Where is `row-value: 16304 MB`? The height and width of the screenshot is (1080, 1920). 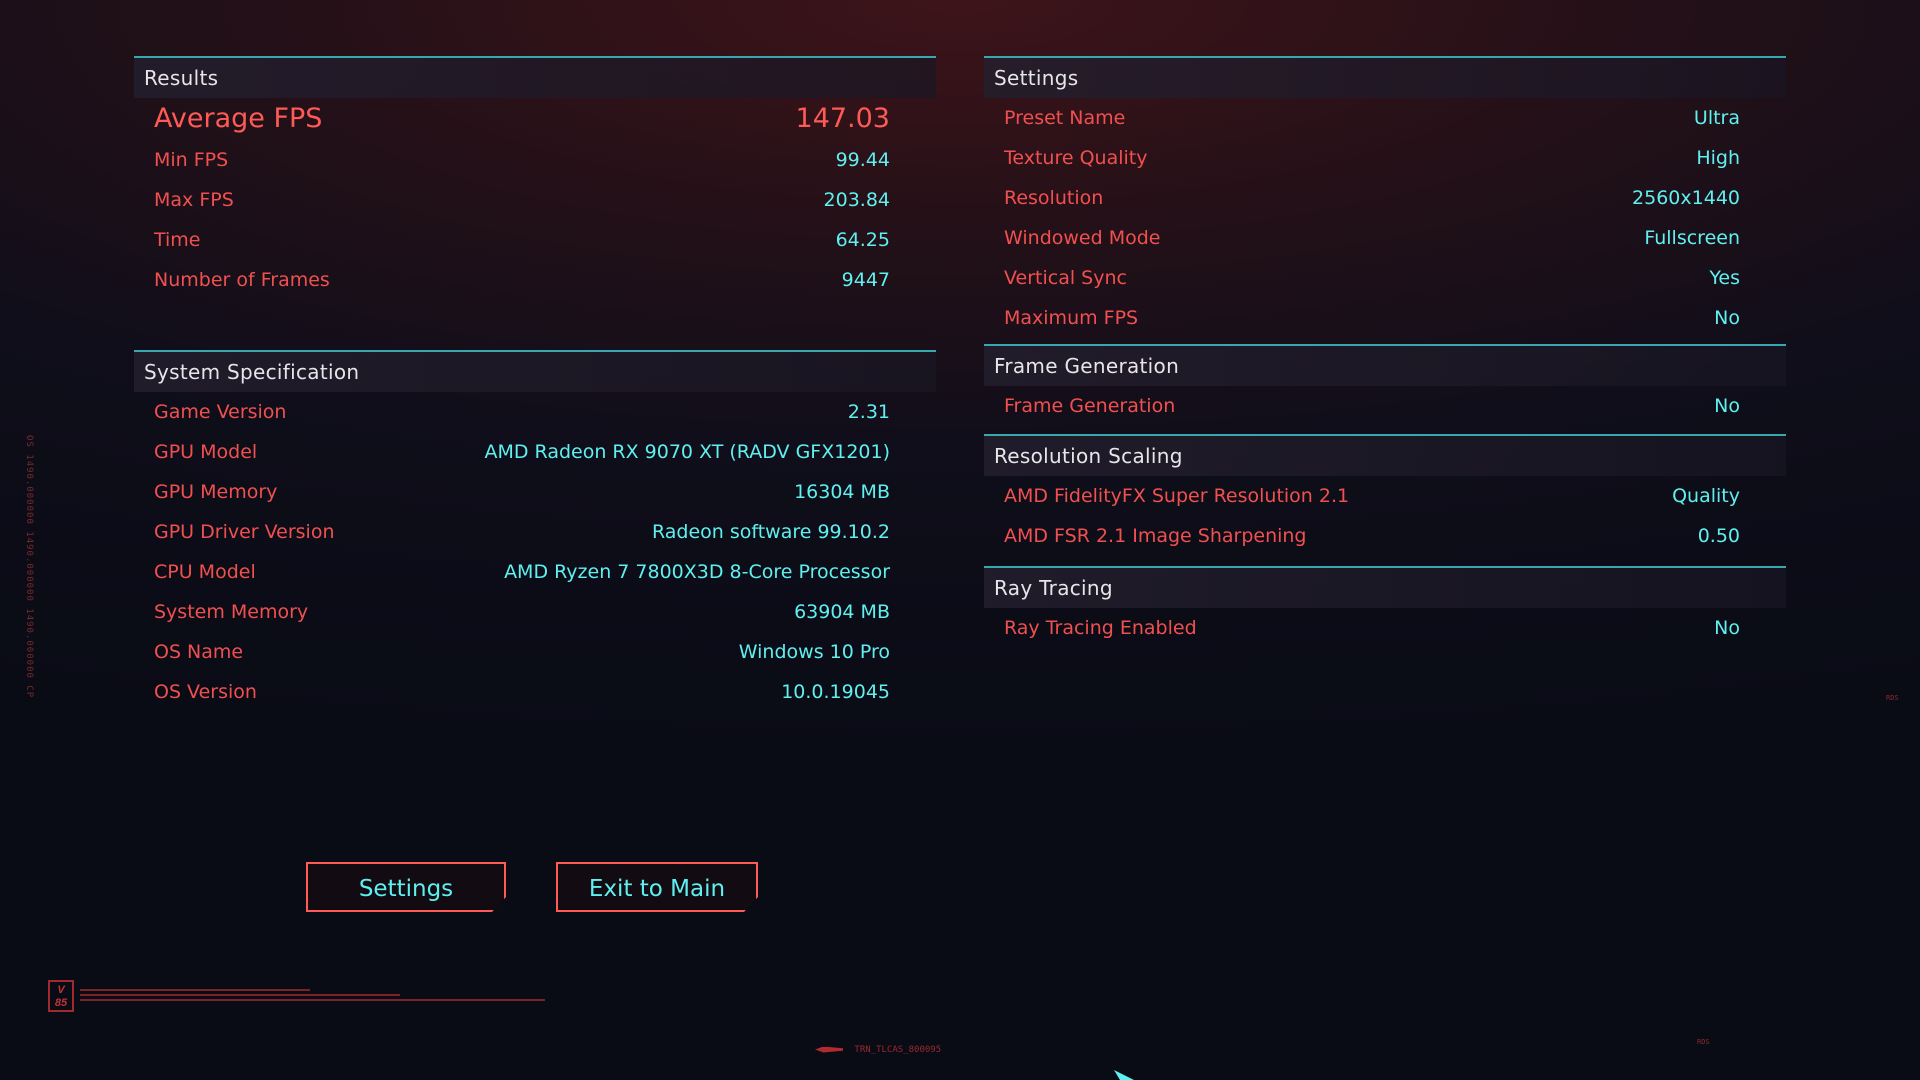 row-value: 16304 MB is located at coordinates (842, 492).